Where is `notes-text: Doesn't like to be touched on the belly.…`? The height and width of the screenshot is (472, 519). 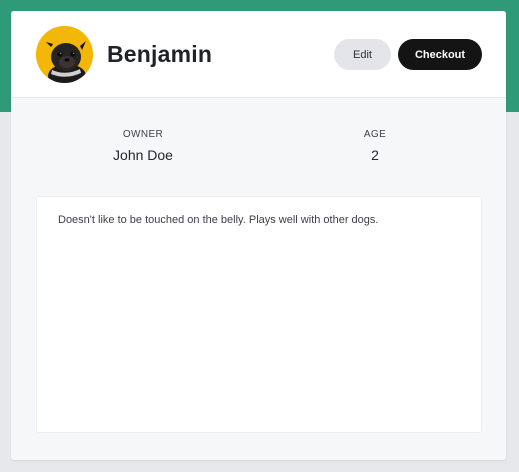 notes-text: Doesn't like to be touched on the belly.… is located at coordinates (218, 220).